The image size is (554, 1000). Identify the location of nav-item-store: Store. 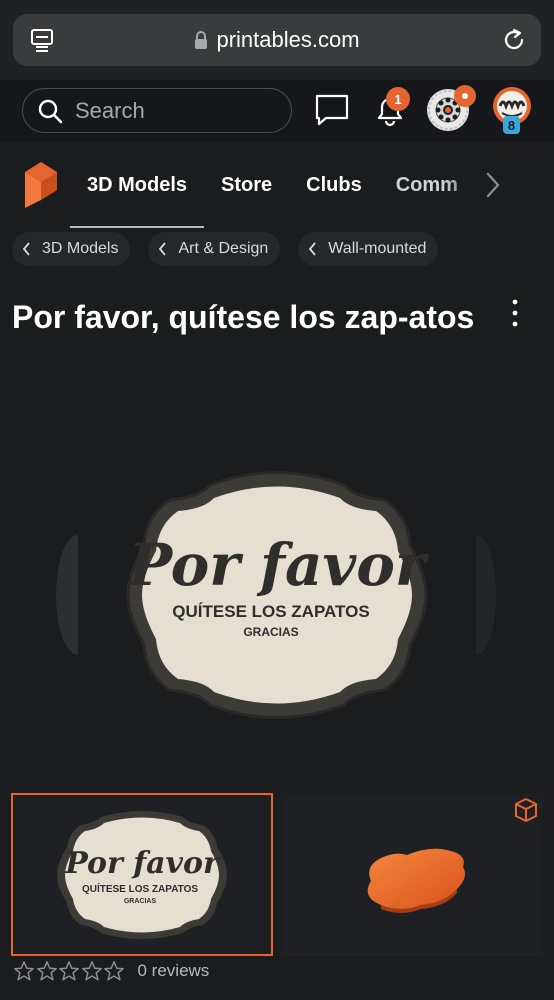
(246, 185).